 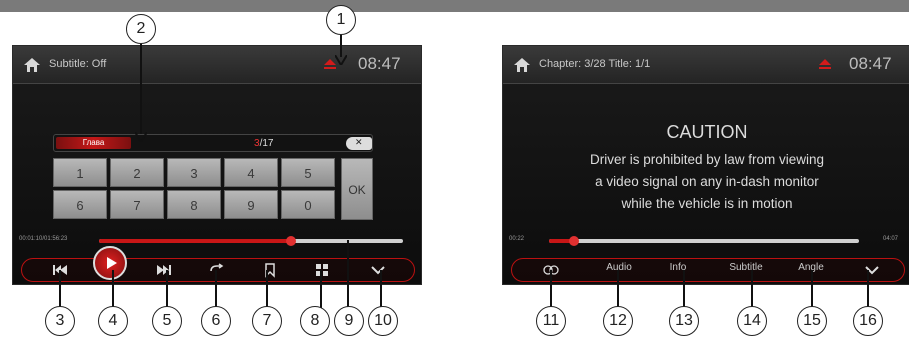 What do you see at coordinates (707, 203) in the screenshot?
I see `caution-line-3: while the vehicle is in motion` at bounding box center [707, 203].